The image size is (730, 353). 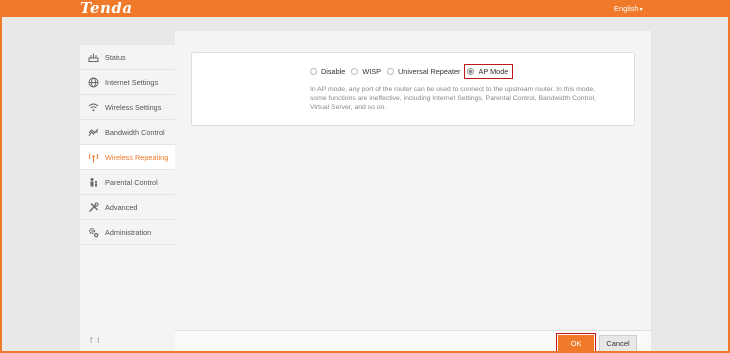 What do you see at coordinates (413, 341) in the screenshot?
I see `action-footer: OK Cancel` at bounding box center [413, 341].